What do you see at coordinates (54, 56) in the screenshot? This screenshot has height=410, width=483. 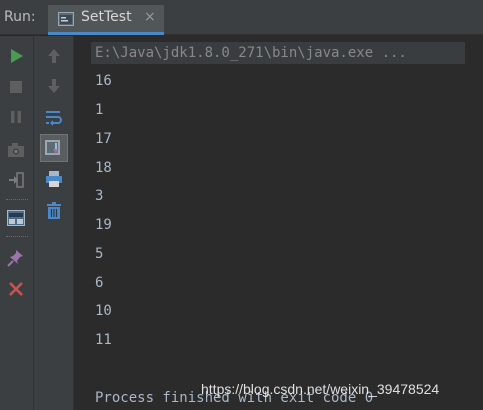 I see `up-arrow-icon` at bounding box center [54, 56].